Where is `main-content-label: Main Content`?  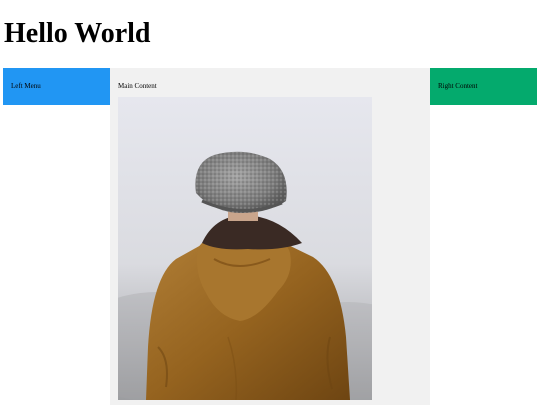
main-content-label: Main Content is located at coordinates (137, 86).